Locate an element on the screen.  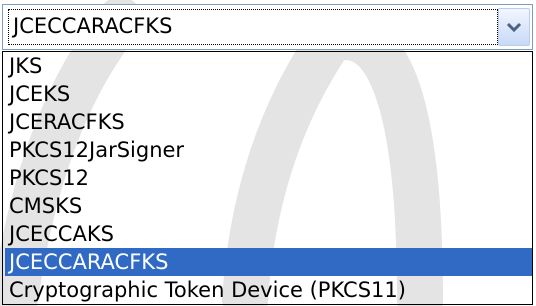
option-jks: JKS is located at coordinates (268, 66).